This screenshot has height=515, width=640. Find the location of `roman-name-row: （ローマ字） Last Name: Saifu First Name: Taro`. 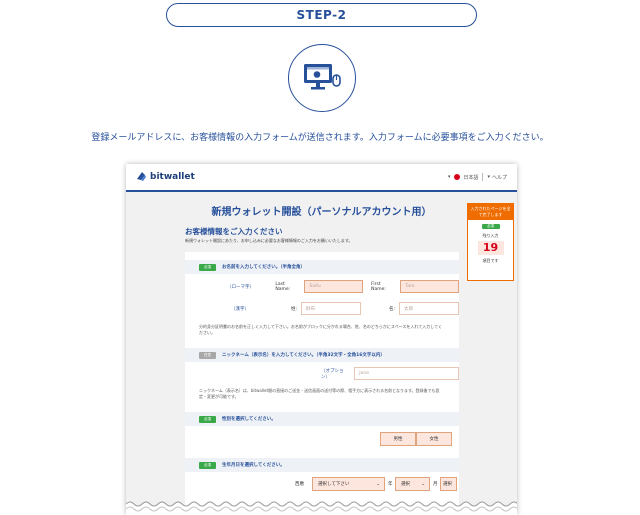

roman-name-row: （ローマ字） Last Name: Saifu First Name: Taro is located at coordinates (343, 286).